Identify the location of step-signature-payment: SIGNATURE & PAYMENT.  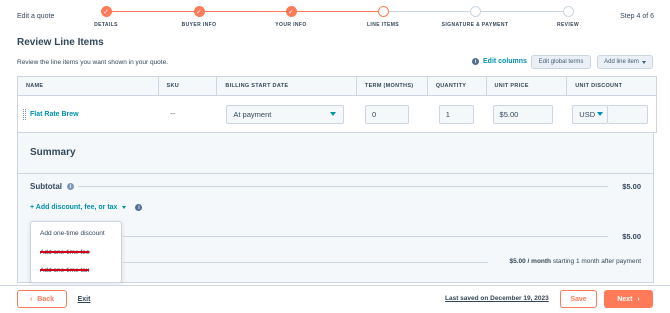
(475, 17).